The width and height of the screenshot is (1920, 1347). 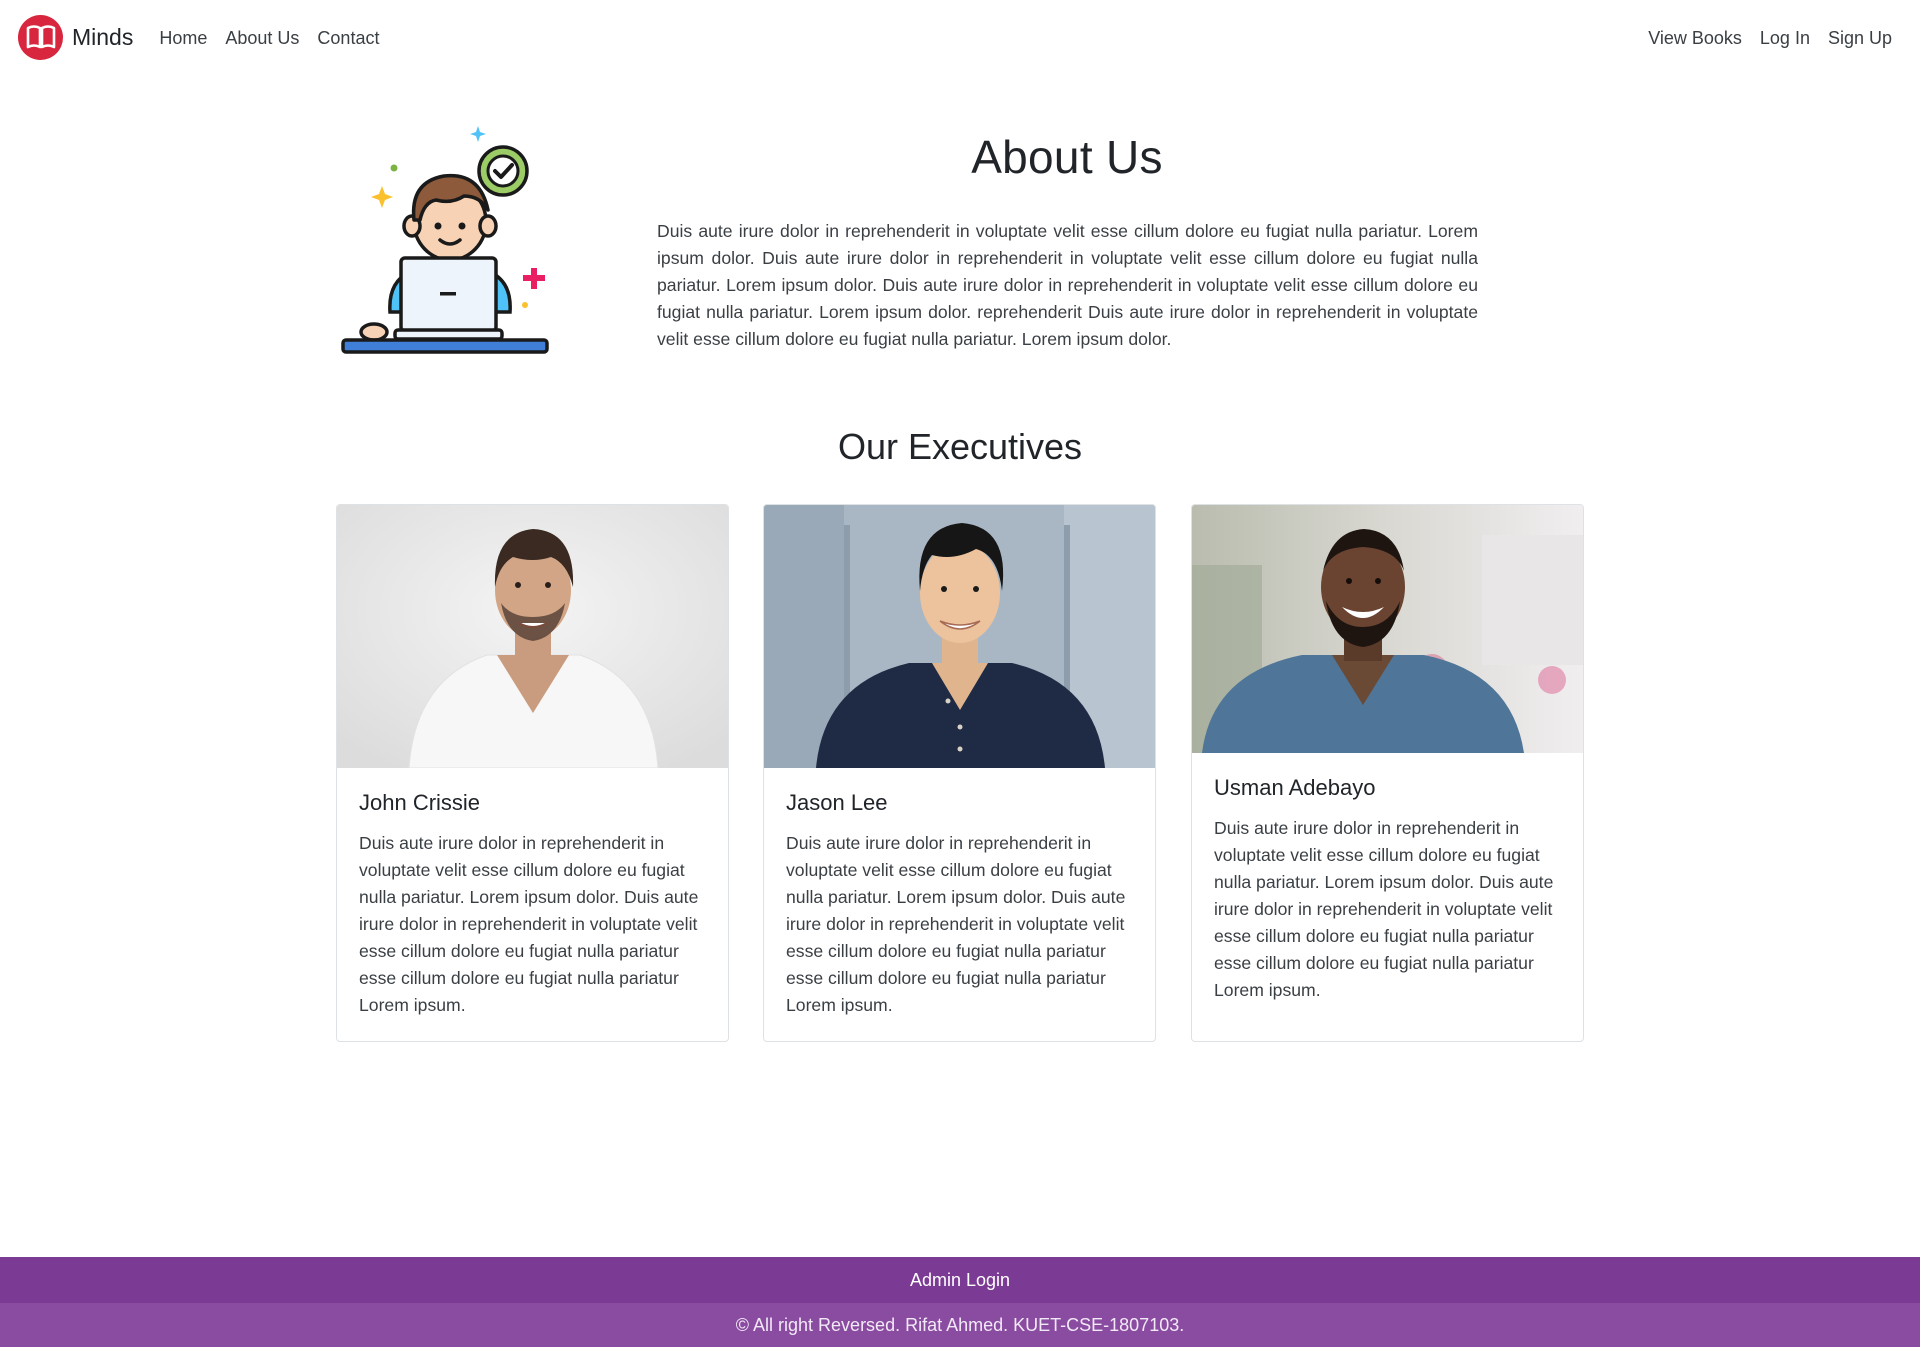 I want to click on nav-contact: Contact, so click(x=348, y=38).